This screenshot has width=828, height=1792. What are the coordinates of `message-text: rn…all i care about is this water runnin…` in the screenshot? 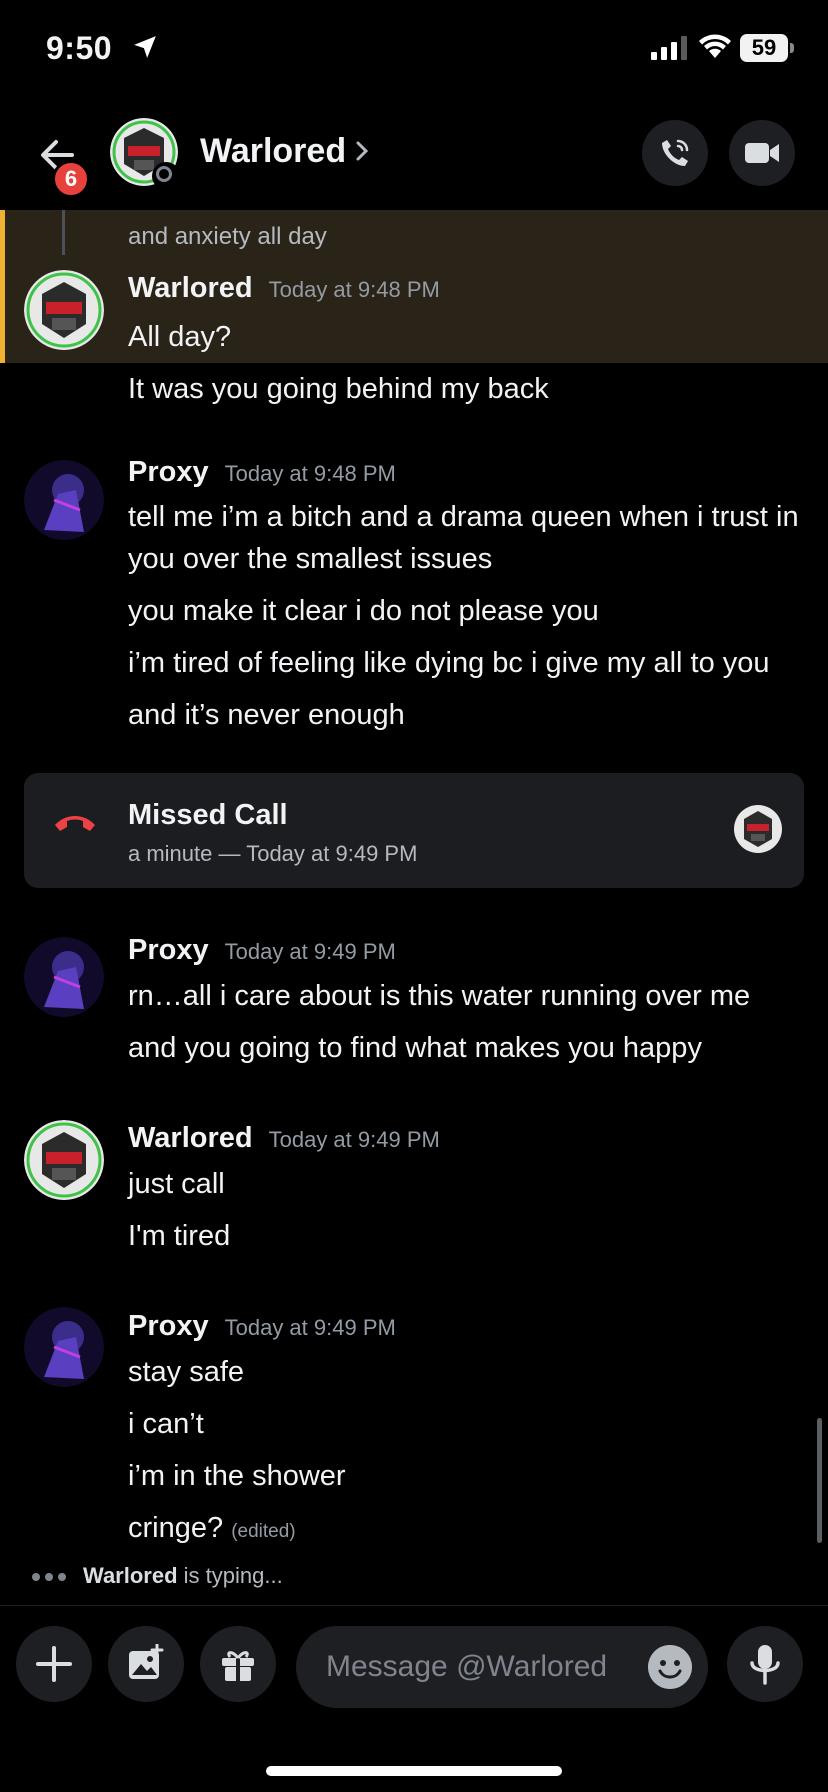 It's located at (468, 996).